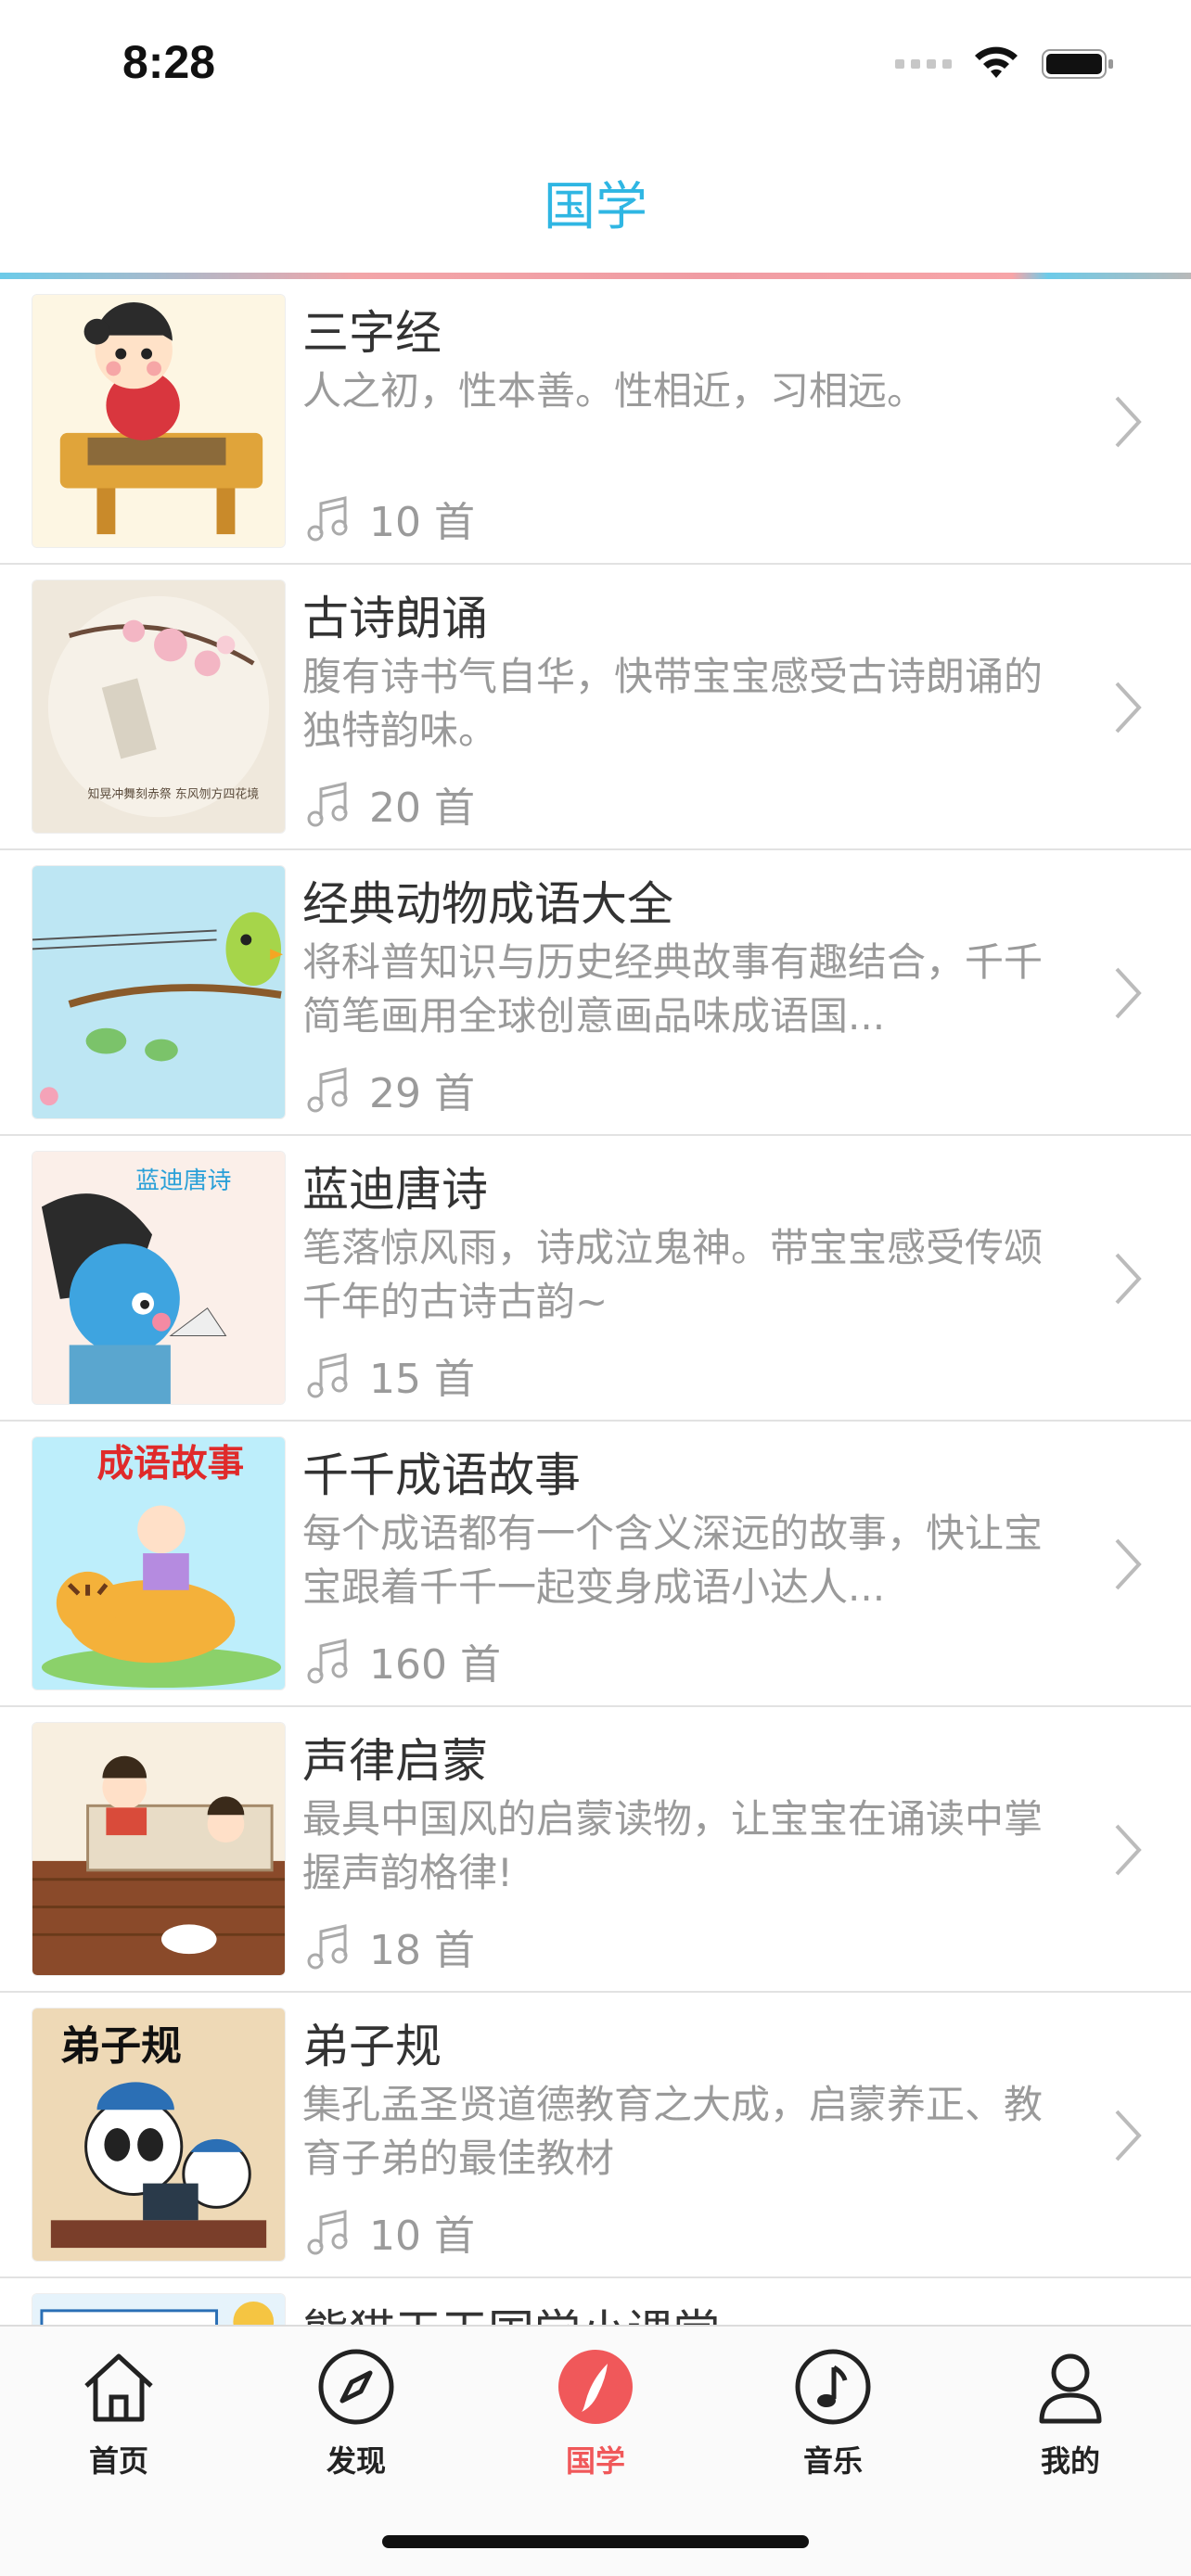  What do you see at coordinates (159, 707) in the screenshot?
I see `album-cover: 知晃冲舞刻赤祭 东风刎方四花境` at bounding box center [159, 707].